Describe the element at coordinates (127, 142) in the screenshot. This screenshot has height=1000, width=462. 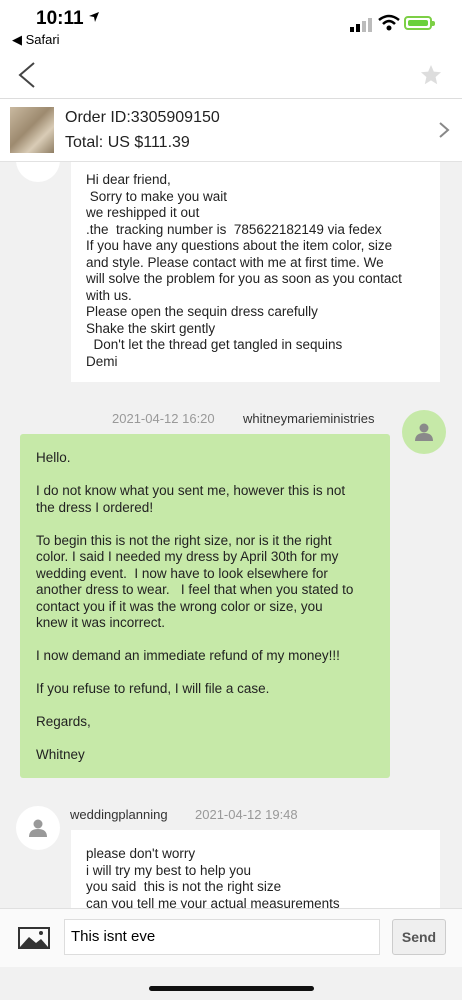
I see `order-total: Total: US $111.39` at that location.